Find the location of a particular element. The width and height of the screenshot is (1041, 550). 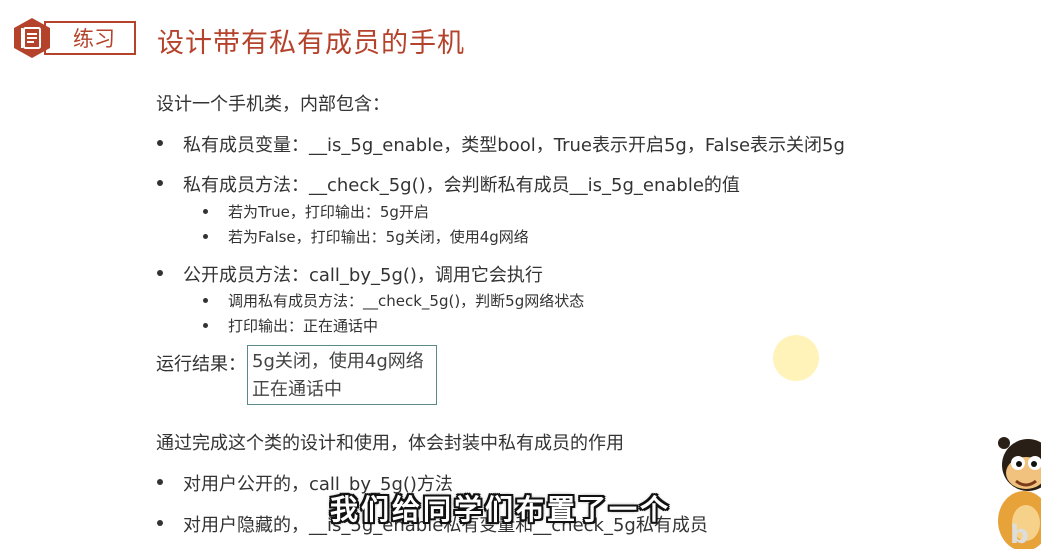

bullet-public-method: 公开成员方法：call_by_5g()，调用它会执行 is located at coordinates (350, 274).